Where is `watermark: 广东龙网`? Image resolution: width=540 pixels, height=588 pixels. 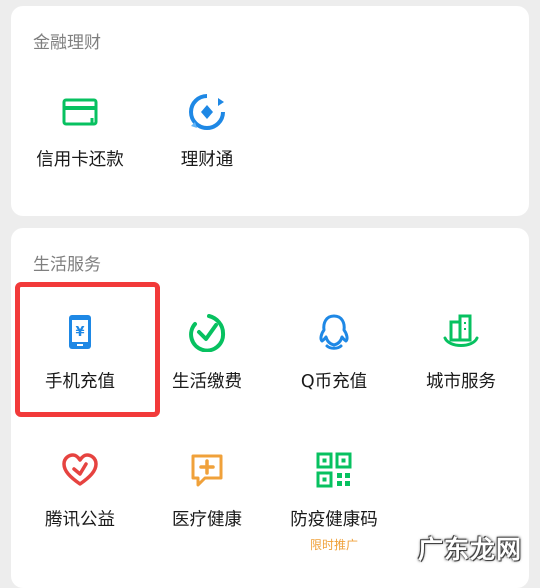 watermark: 广东龙网 is located at coordinates (469, 549).